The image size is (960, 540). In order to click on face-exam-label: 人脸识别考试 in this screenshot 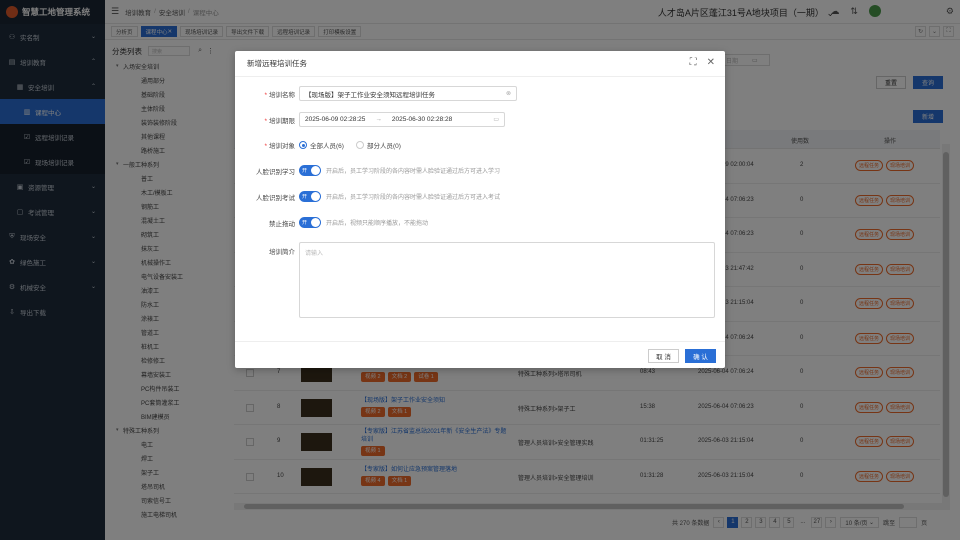, I will do `click(275, 198)`.